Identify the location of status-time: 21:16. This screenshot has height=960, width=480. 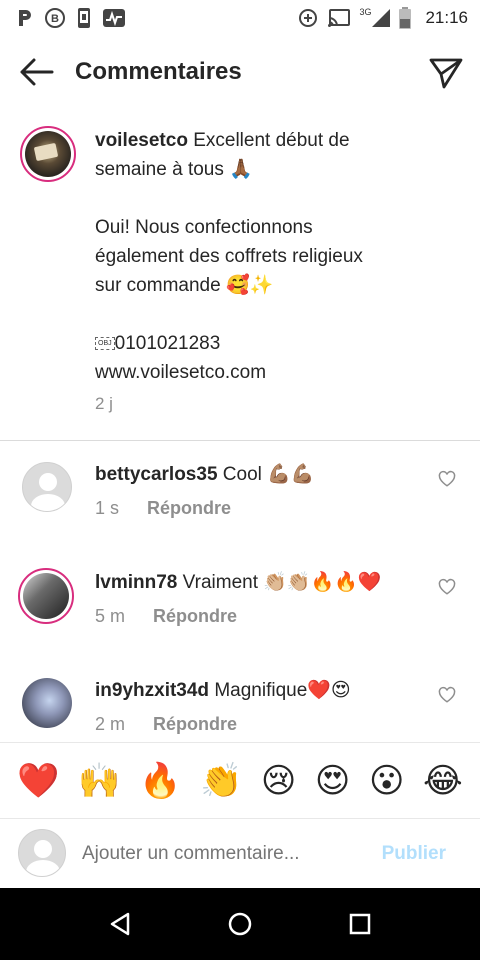
(446, 17).